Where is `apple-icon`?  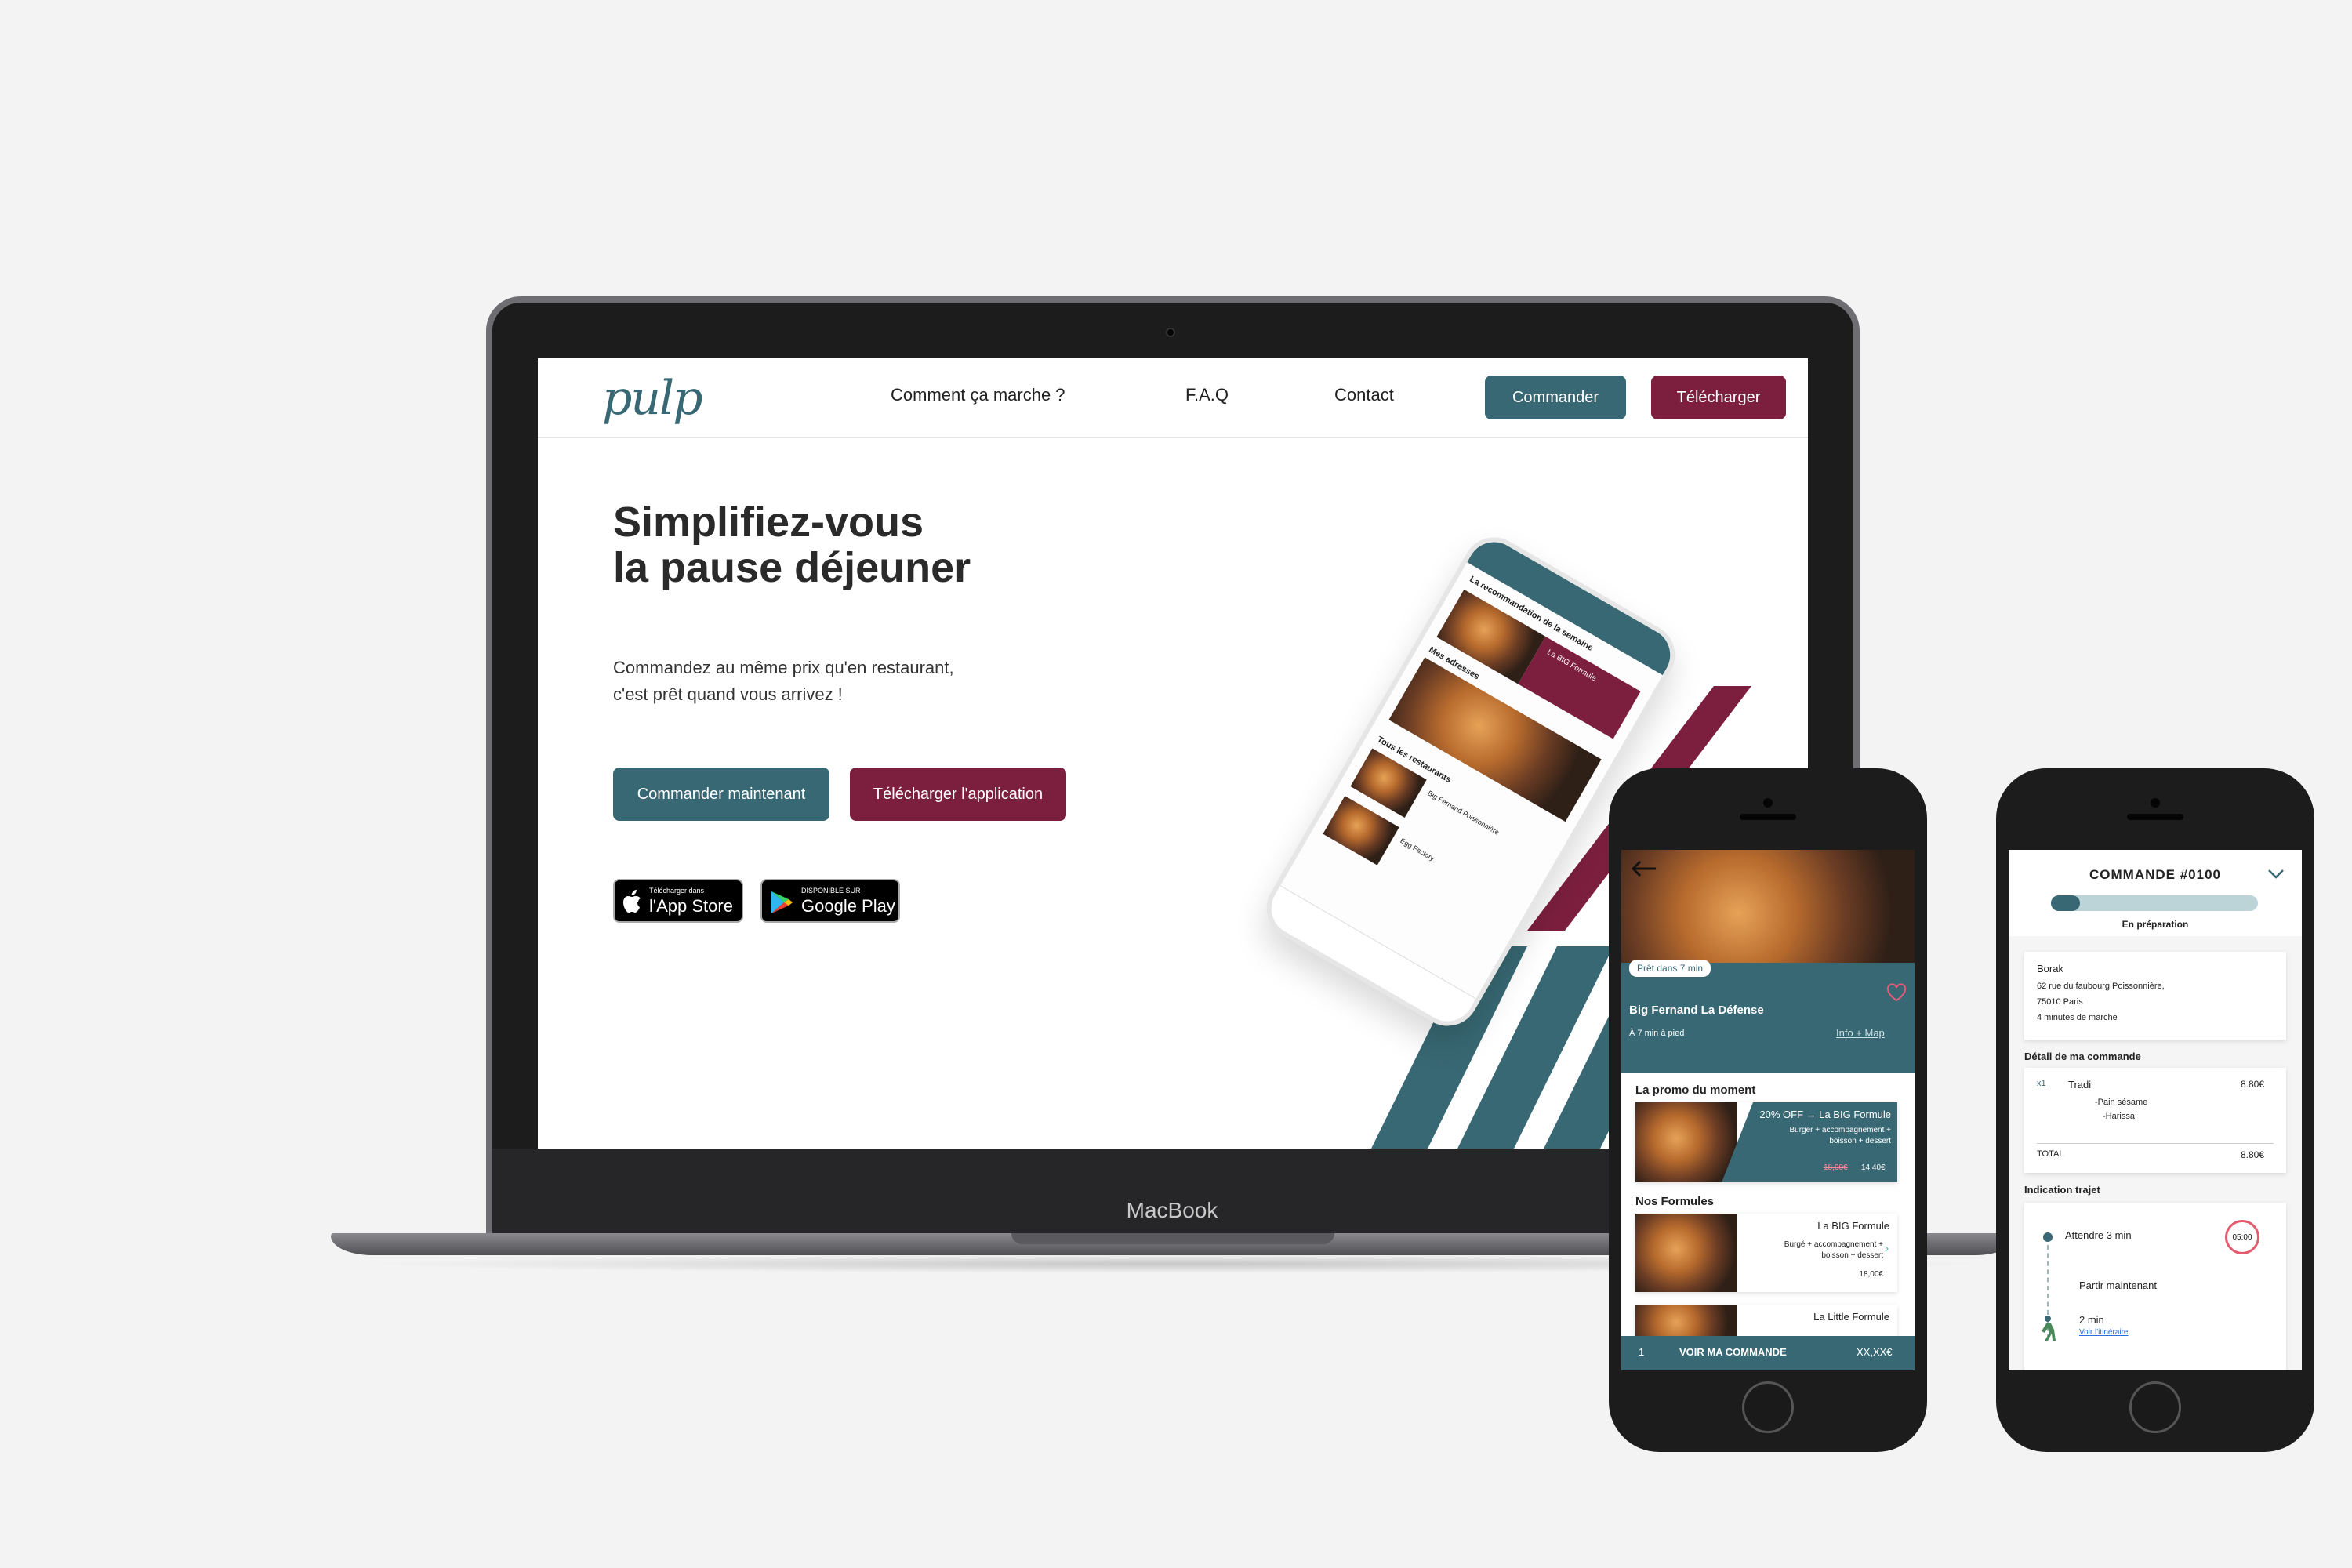
apple-icon is located at coordinates (632, 901).